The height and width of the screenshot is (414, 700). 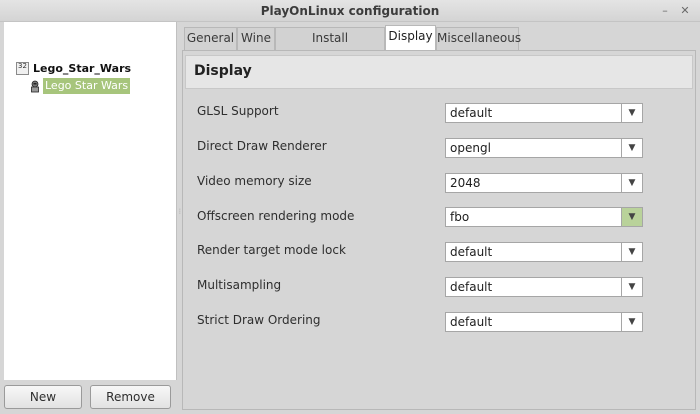 What do you see at coordinates (544, 148) in the screenshot?
I see `direct-draw-renderer-select: opengl ▼` at bounding box center [544, 148].